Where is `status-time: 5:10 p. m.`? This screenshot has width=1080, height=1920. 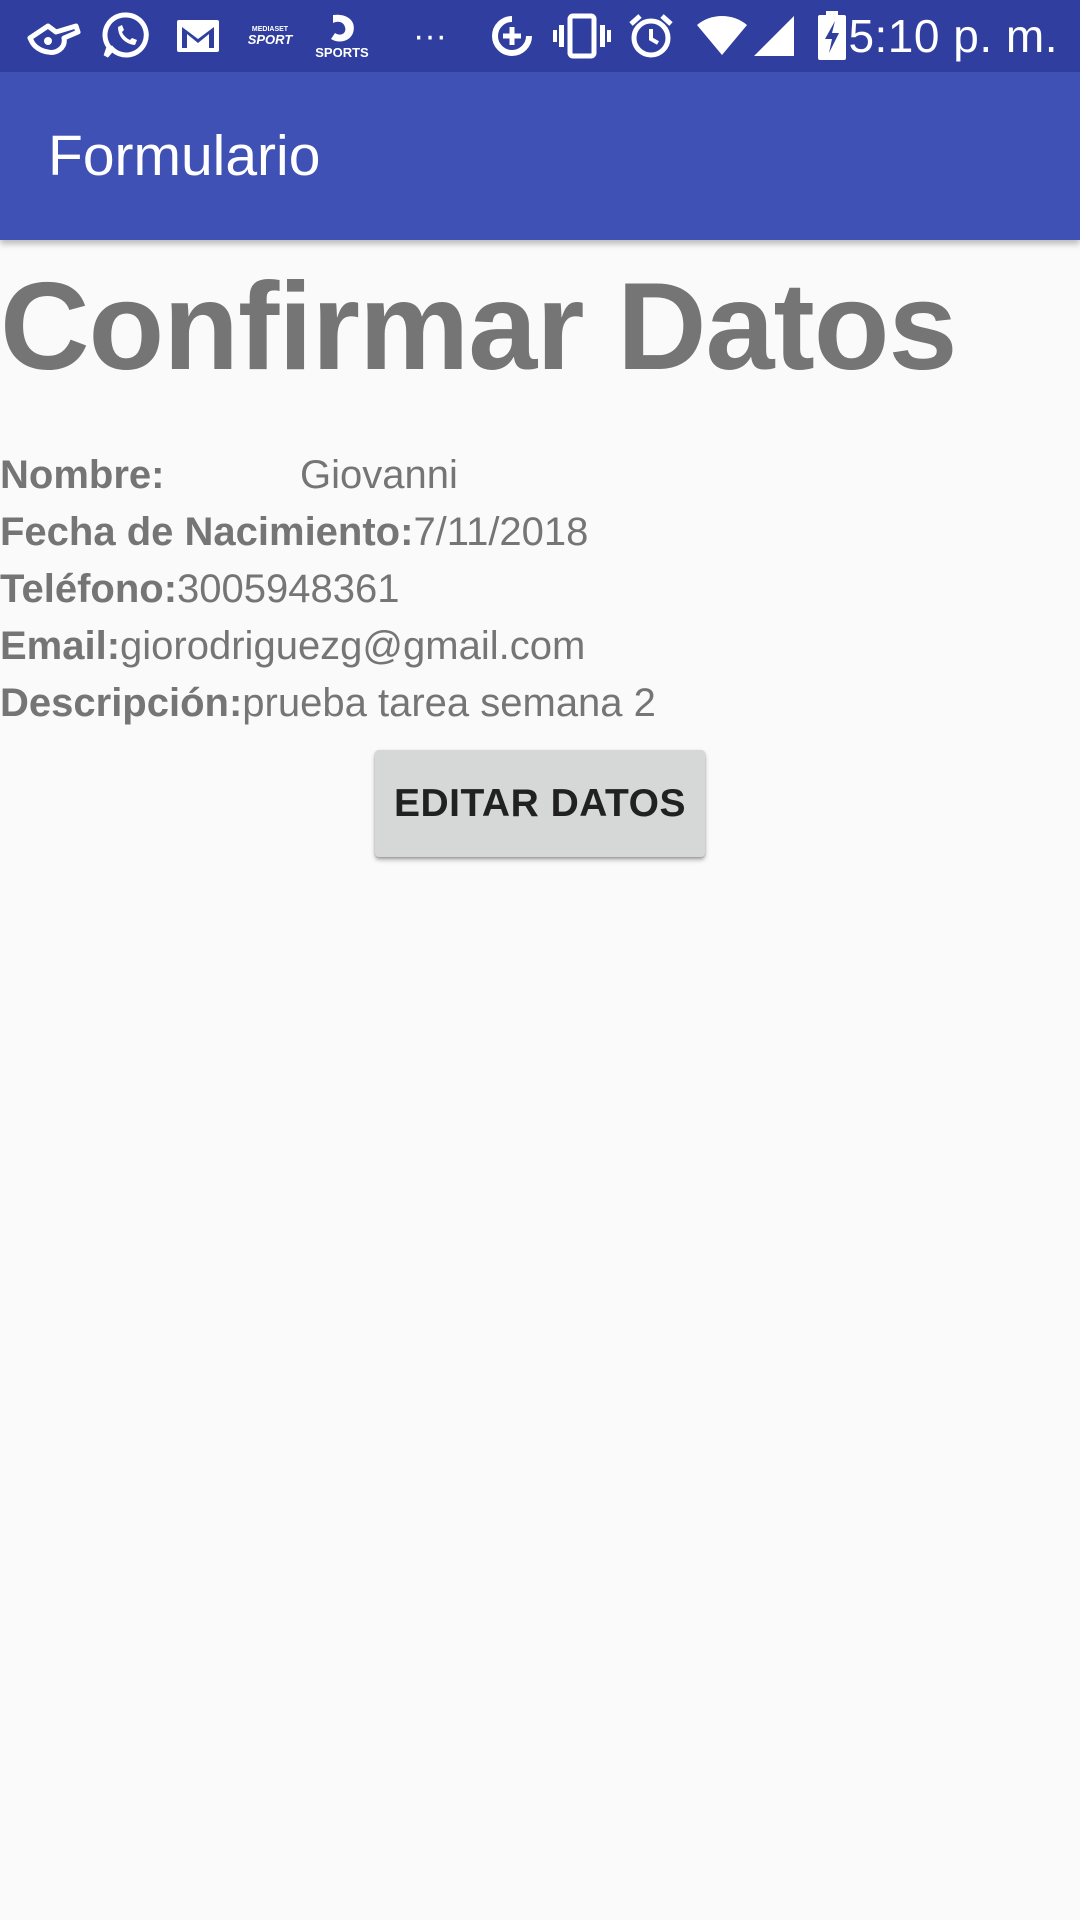
status-time: 5:10 p. m. is located at coordinates (953, 36).